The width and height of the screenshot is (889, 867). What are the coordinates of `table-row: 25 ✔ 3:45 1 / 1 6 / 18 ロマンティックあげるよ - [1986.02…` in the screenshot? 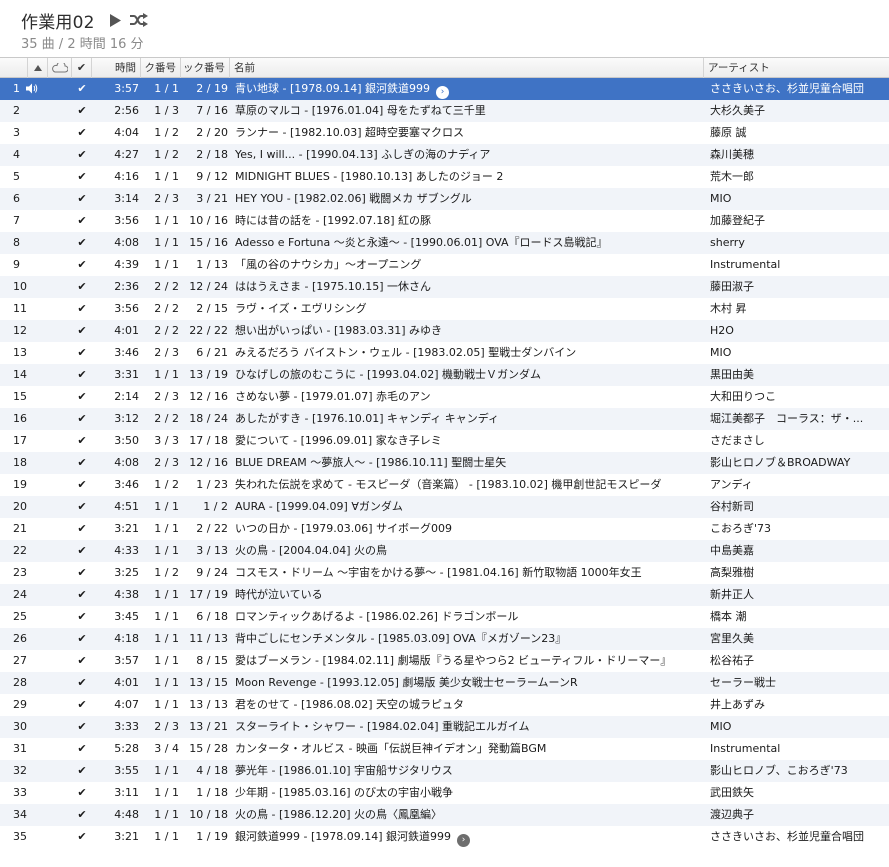 It's located at (444, 617).